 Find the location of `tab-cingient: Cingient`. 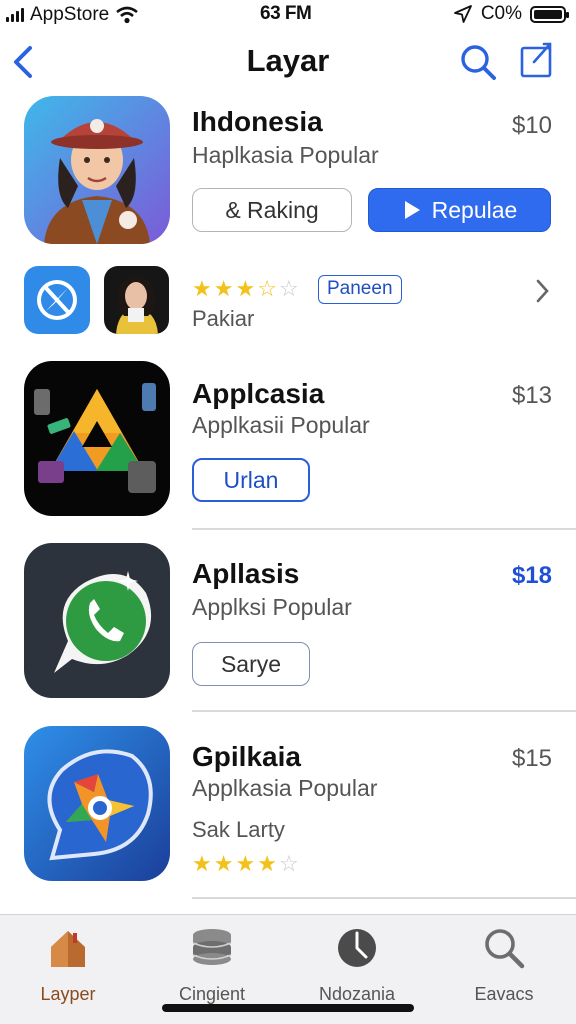

tab-cingient: Cingient is located at coordinates (212, 965).